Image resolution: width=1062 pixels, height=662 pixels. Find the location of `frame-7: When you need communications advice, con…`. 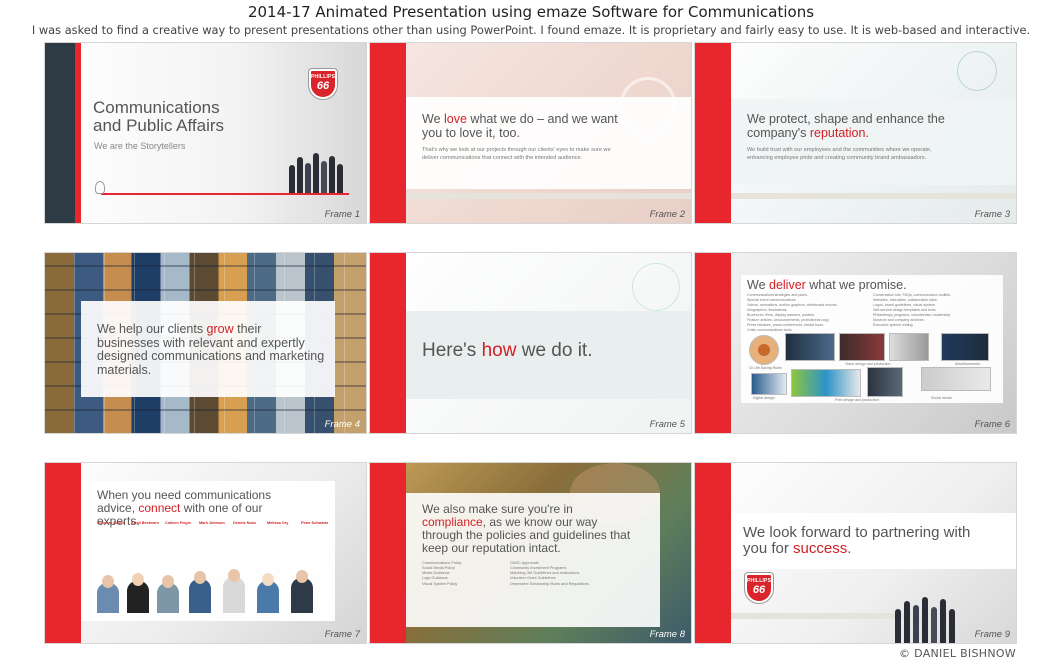

frame-7: When you need communications advice, con… is located at coordinates (205, 553).